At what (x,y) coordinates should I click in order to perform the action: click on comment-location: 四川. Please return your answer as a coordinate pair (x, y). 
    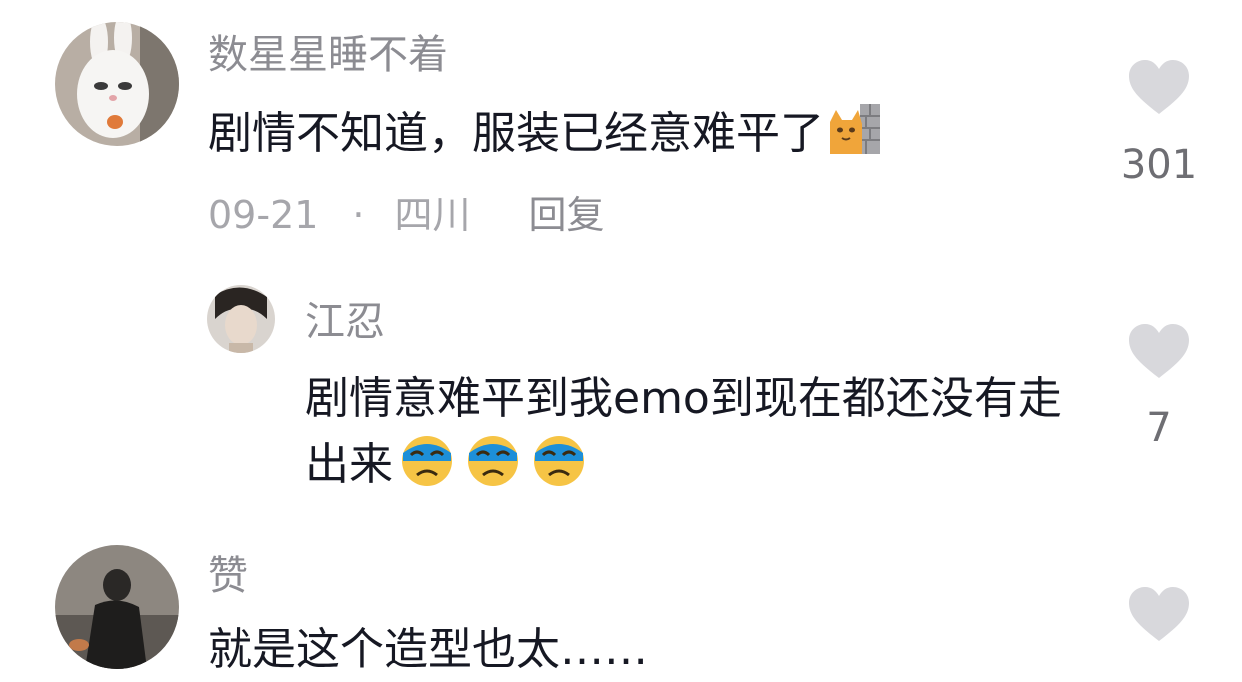
    Looking at the image, I should click on (432, 215).